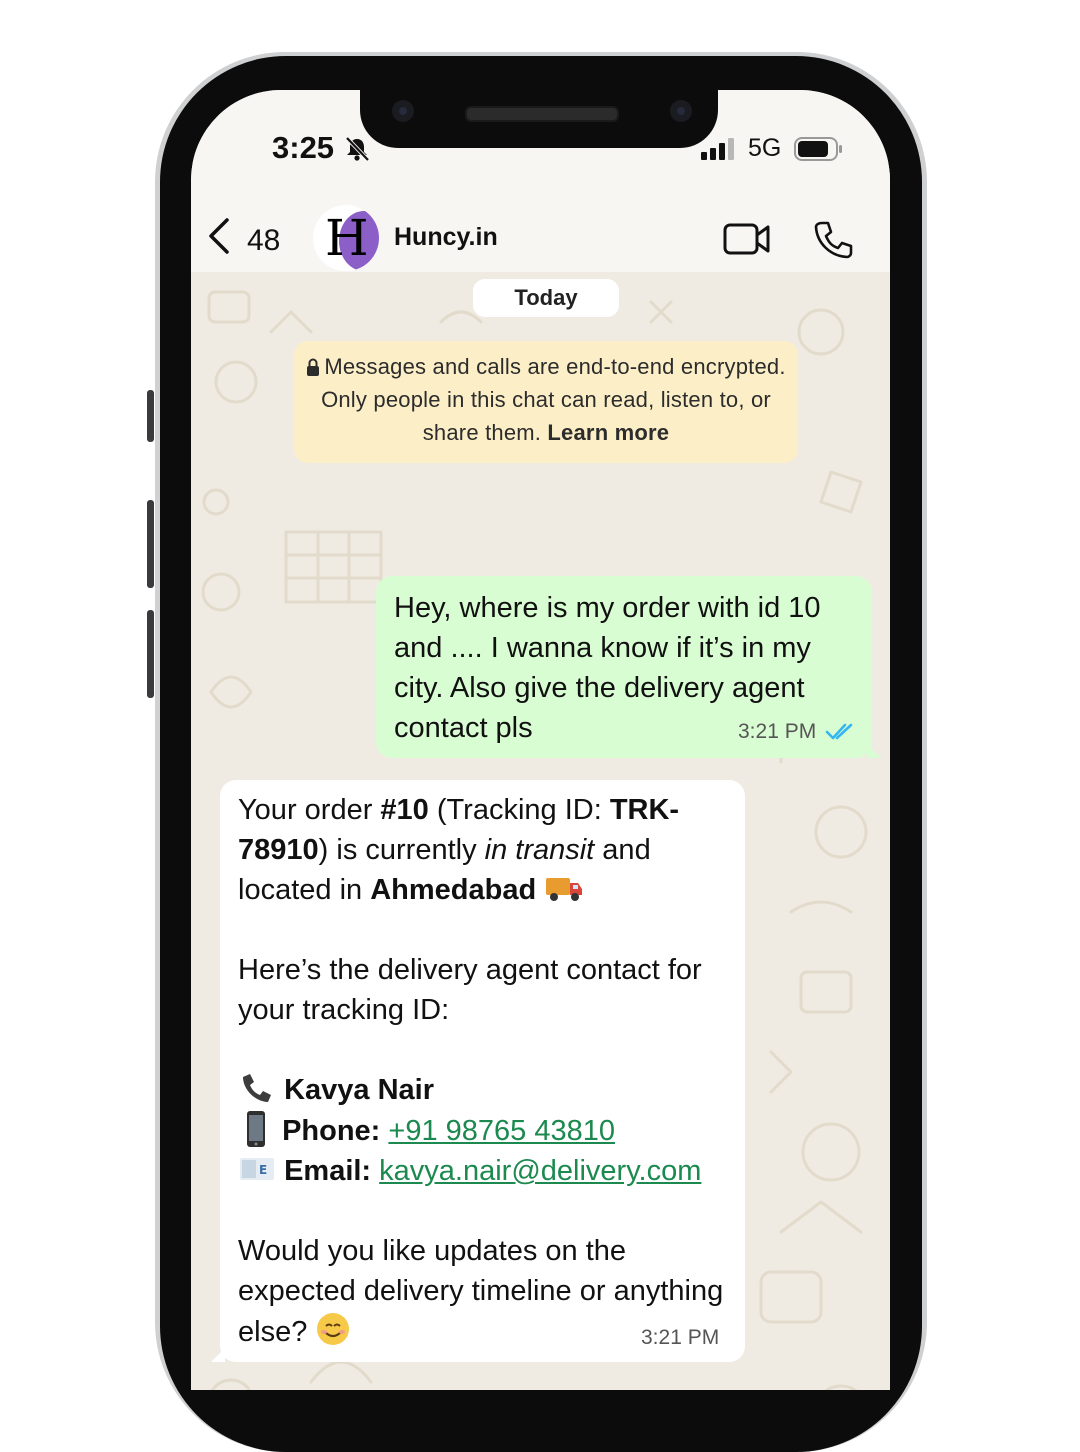 Image resolution: width=1080 pixels, height=1452 pixels. What do you see at coordinates (150, 544) in the screenshot?
I see `volume-up-button` at bounding box center [150, 544].